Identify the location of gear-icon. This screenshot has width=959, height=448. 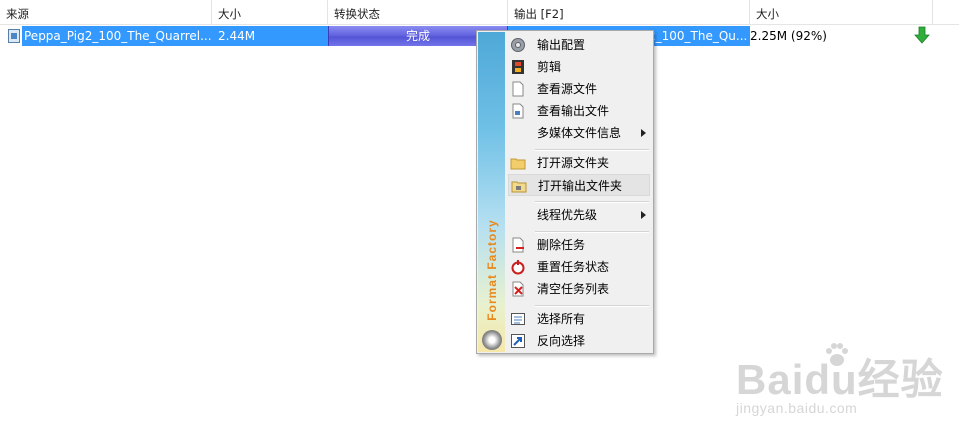
(518, 45).